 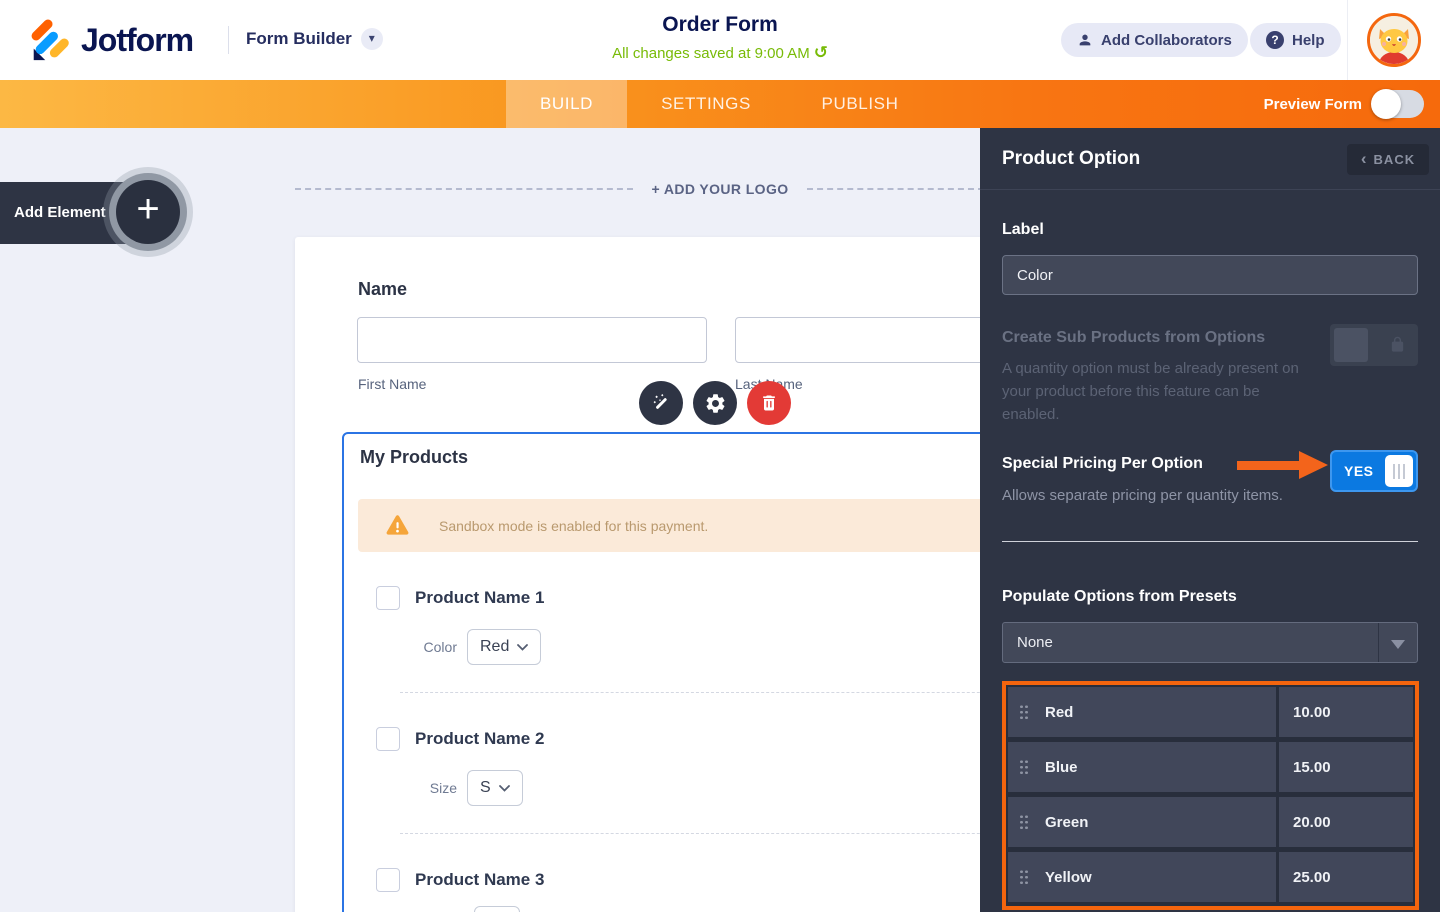 What do you see at coordinates (495, 788) in the screenshot?
I see `product-2-option-select: S` at bounding box center [495, 788].